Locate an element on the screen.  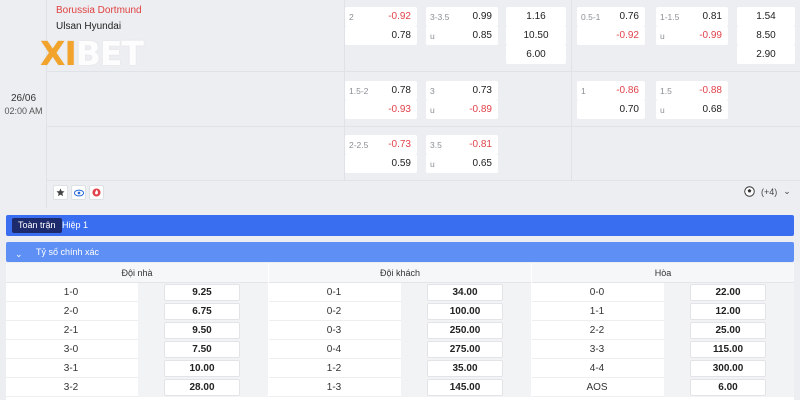
score-row: 1-1 12.00 is located at coordinates (663, 311).